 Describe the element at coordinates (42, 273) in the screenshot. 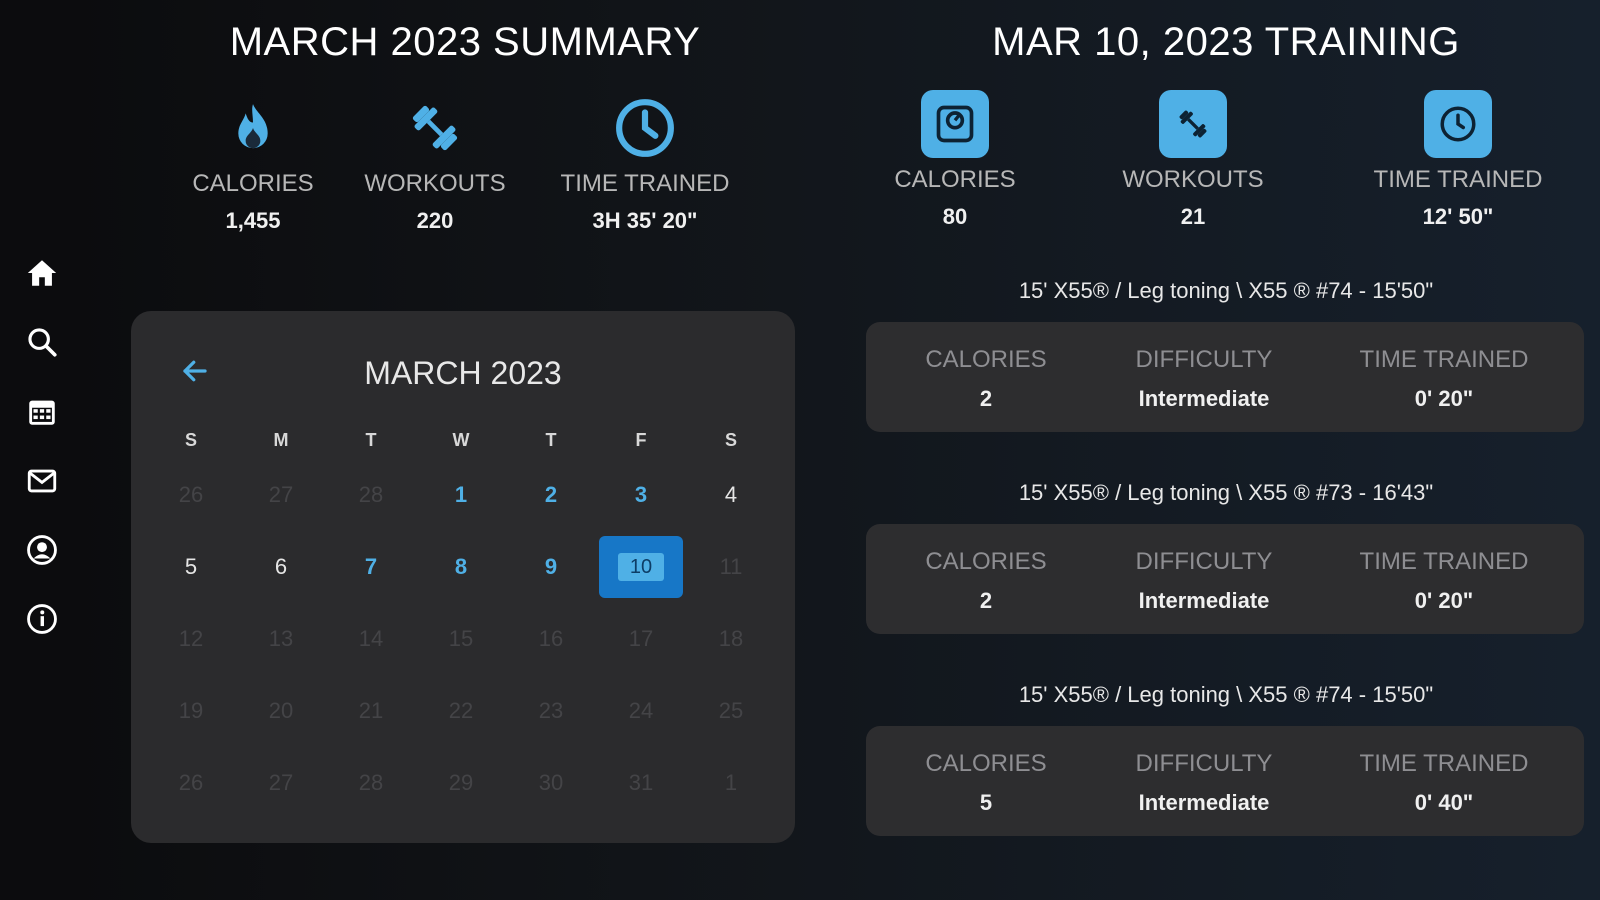

I see `home-icon` at that location.